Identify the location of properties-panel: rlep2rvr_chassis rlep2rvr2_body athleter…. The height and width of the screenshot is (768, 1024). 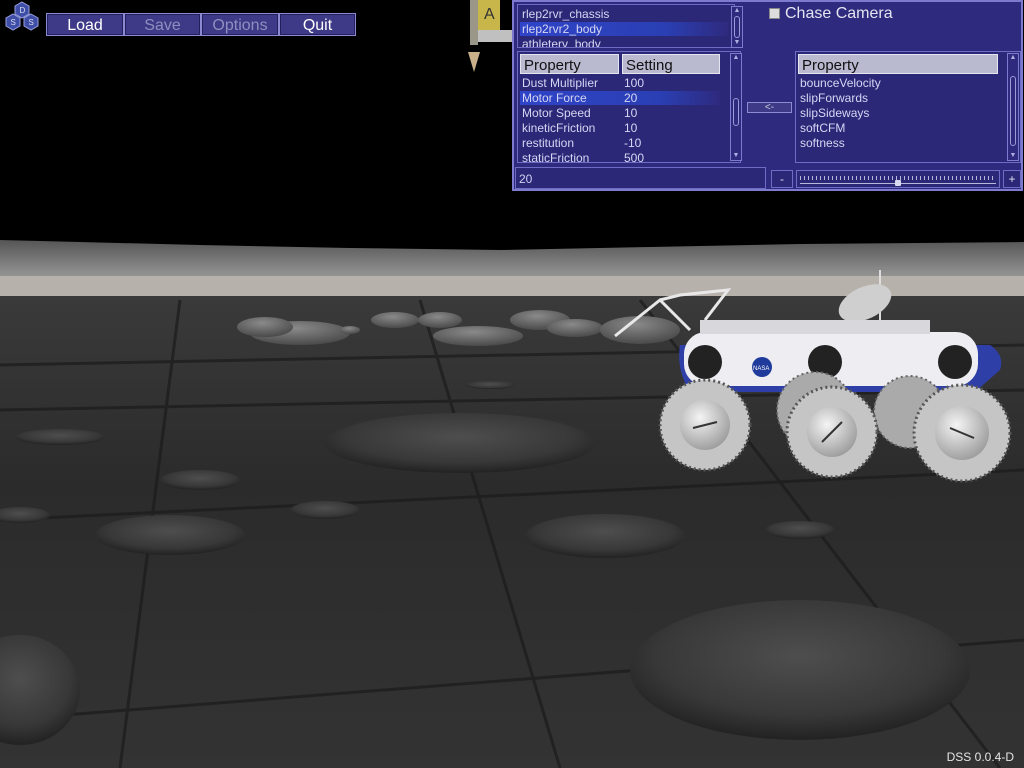
(767, 95).